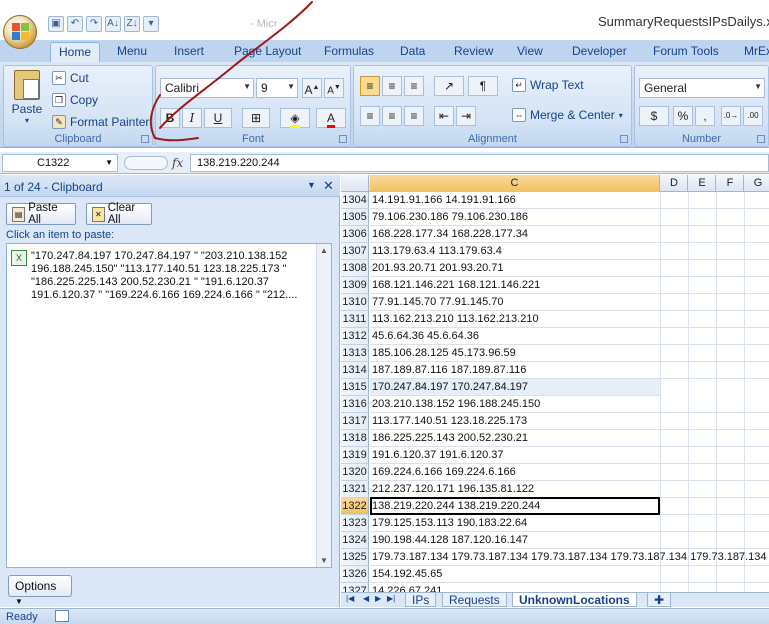 This screenshot has height=624, width=769. I want to click on row-header: 1314, so click(355, 370).